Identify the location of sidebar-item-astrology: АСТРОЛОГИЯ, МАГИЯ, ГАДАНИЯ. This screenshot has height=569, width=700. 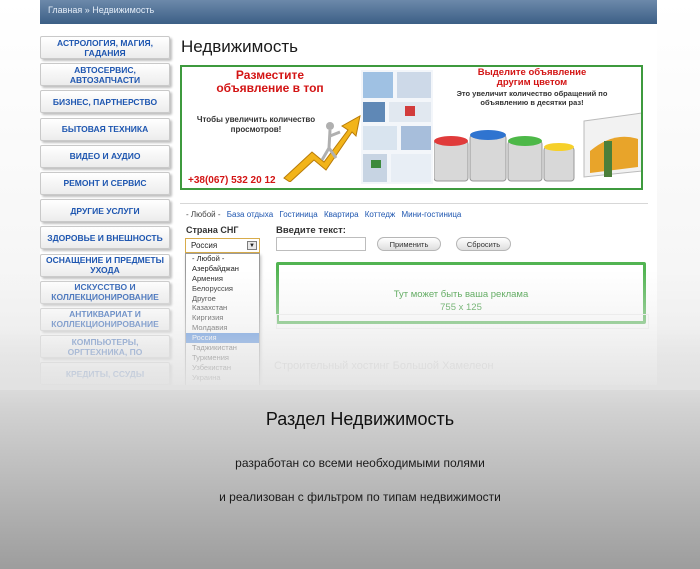
(105, 47).